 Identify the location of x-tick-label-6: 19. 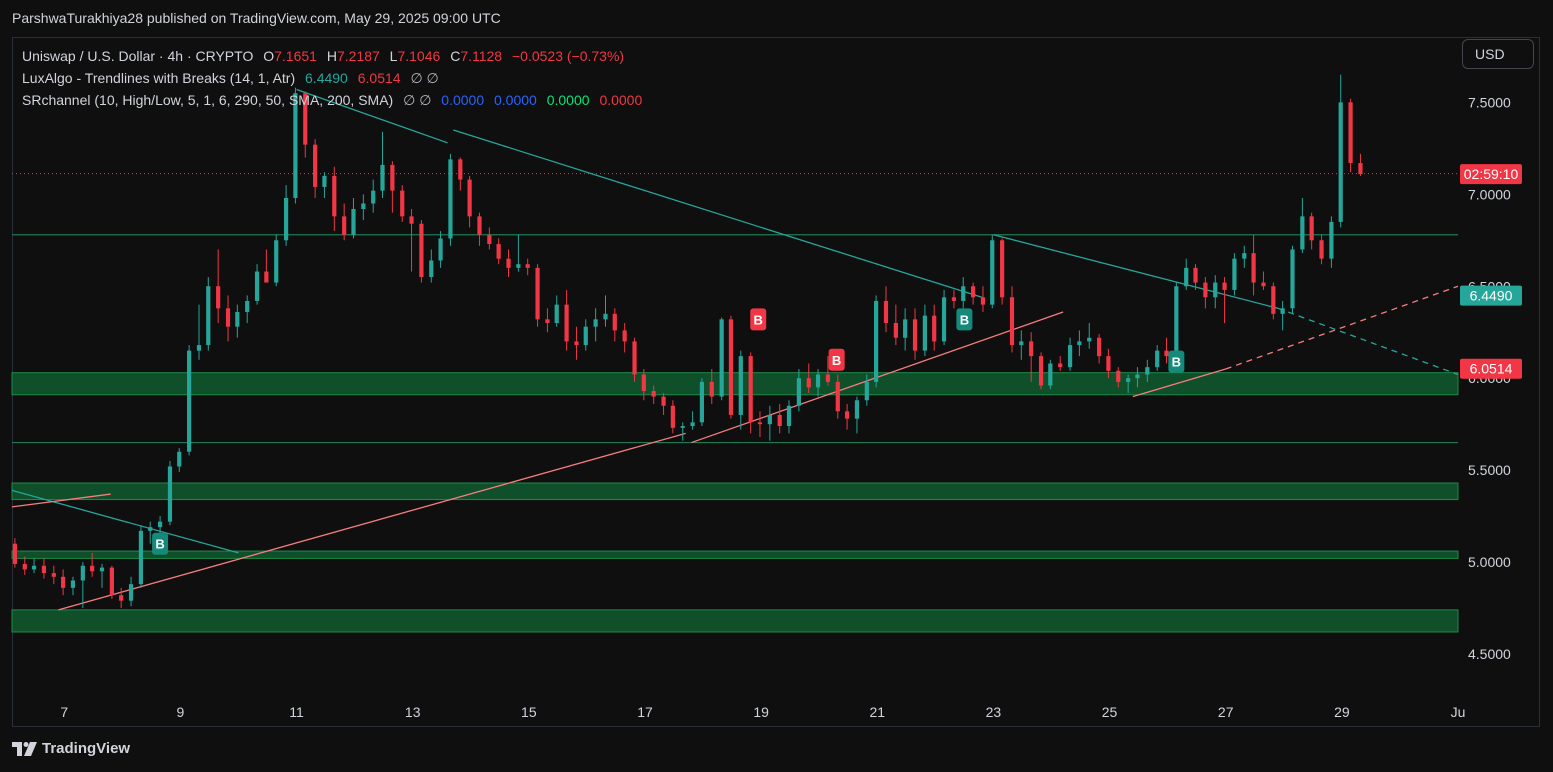
(761, 712).